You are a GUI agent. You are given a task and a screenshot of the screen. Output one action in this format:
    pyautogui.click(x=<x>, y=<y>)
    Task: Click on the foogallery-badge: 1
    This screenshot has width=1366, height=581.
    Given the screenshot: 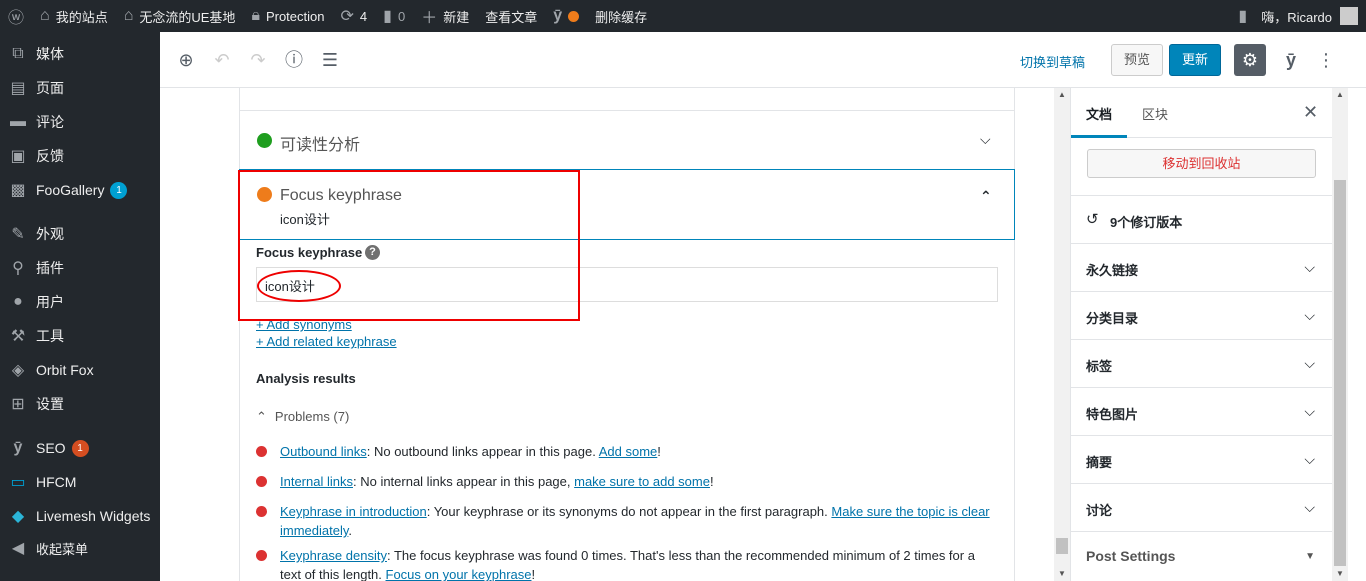 What is the action you would take?
    pyautogui.click(x=119, y=190)
    